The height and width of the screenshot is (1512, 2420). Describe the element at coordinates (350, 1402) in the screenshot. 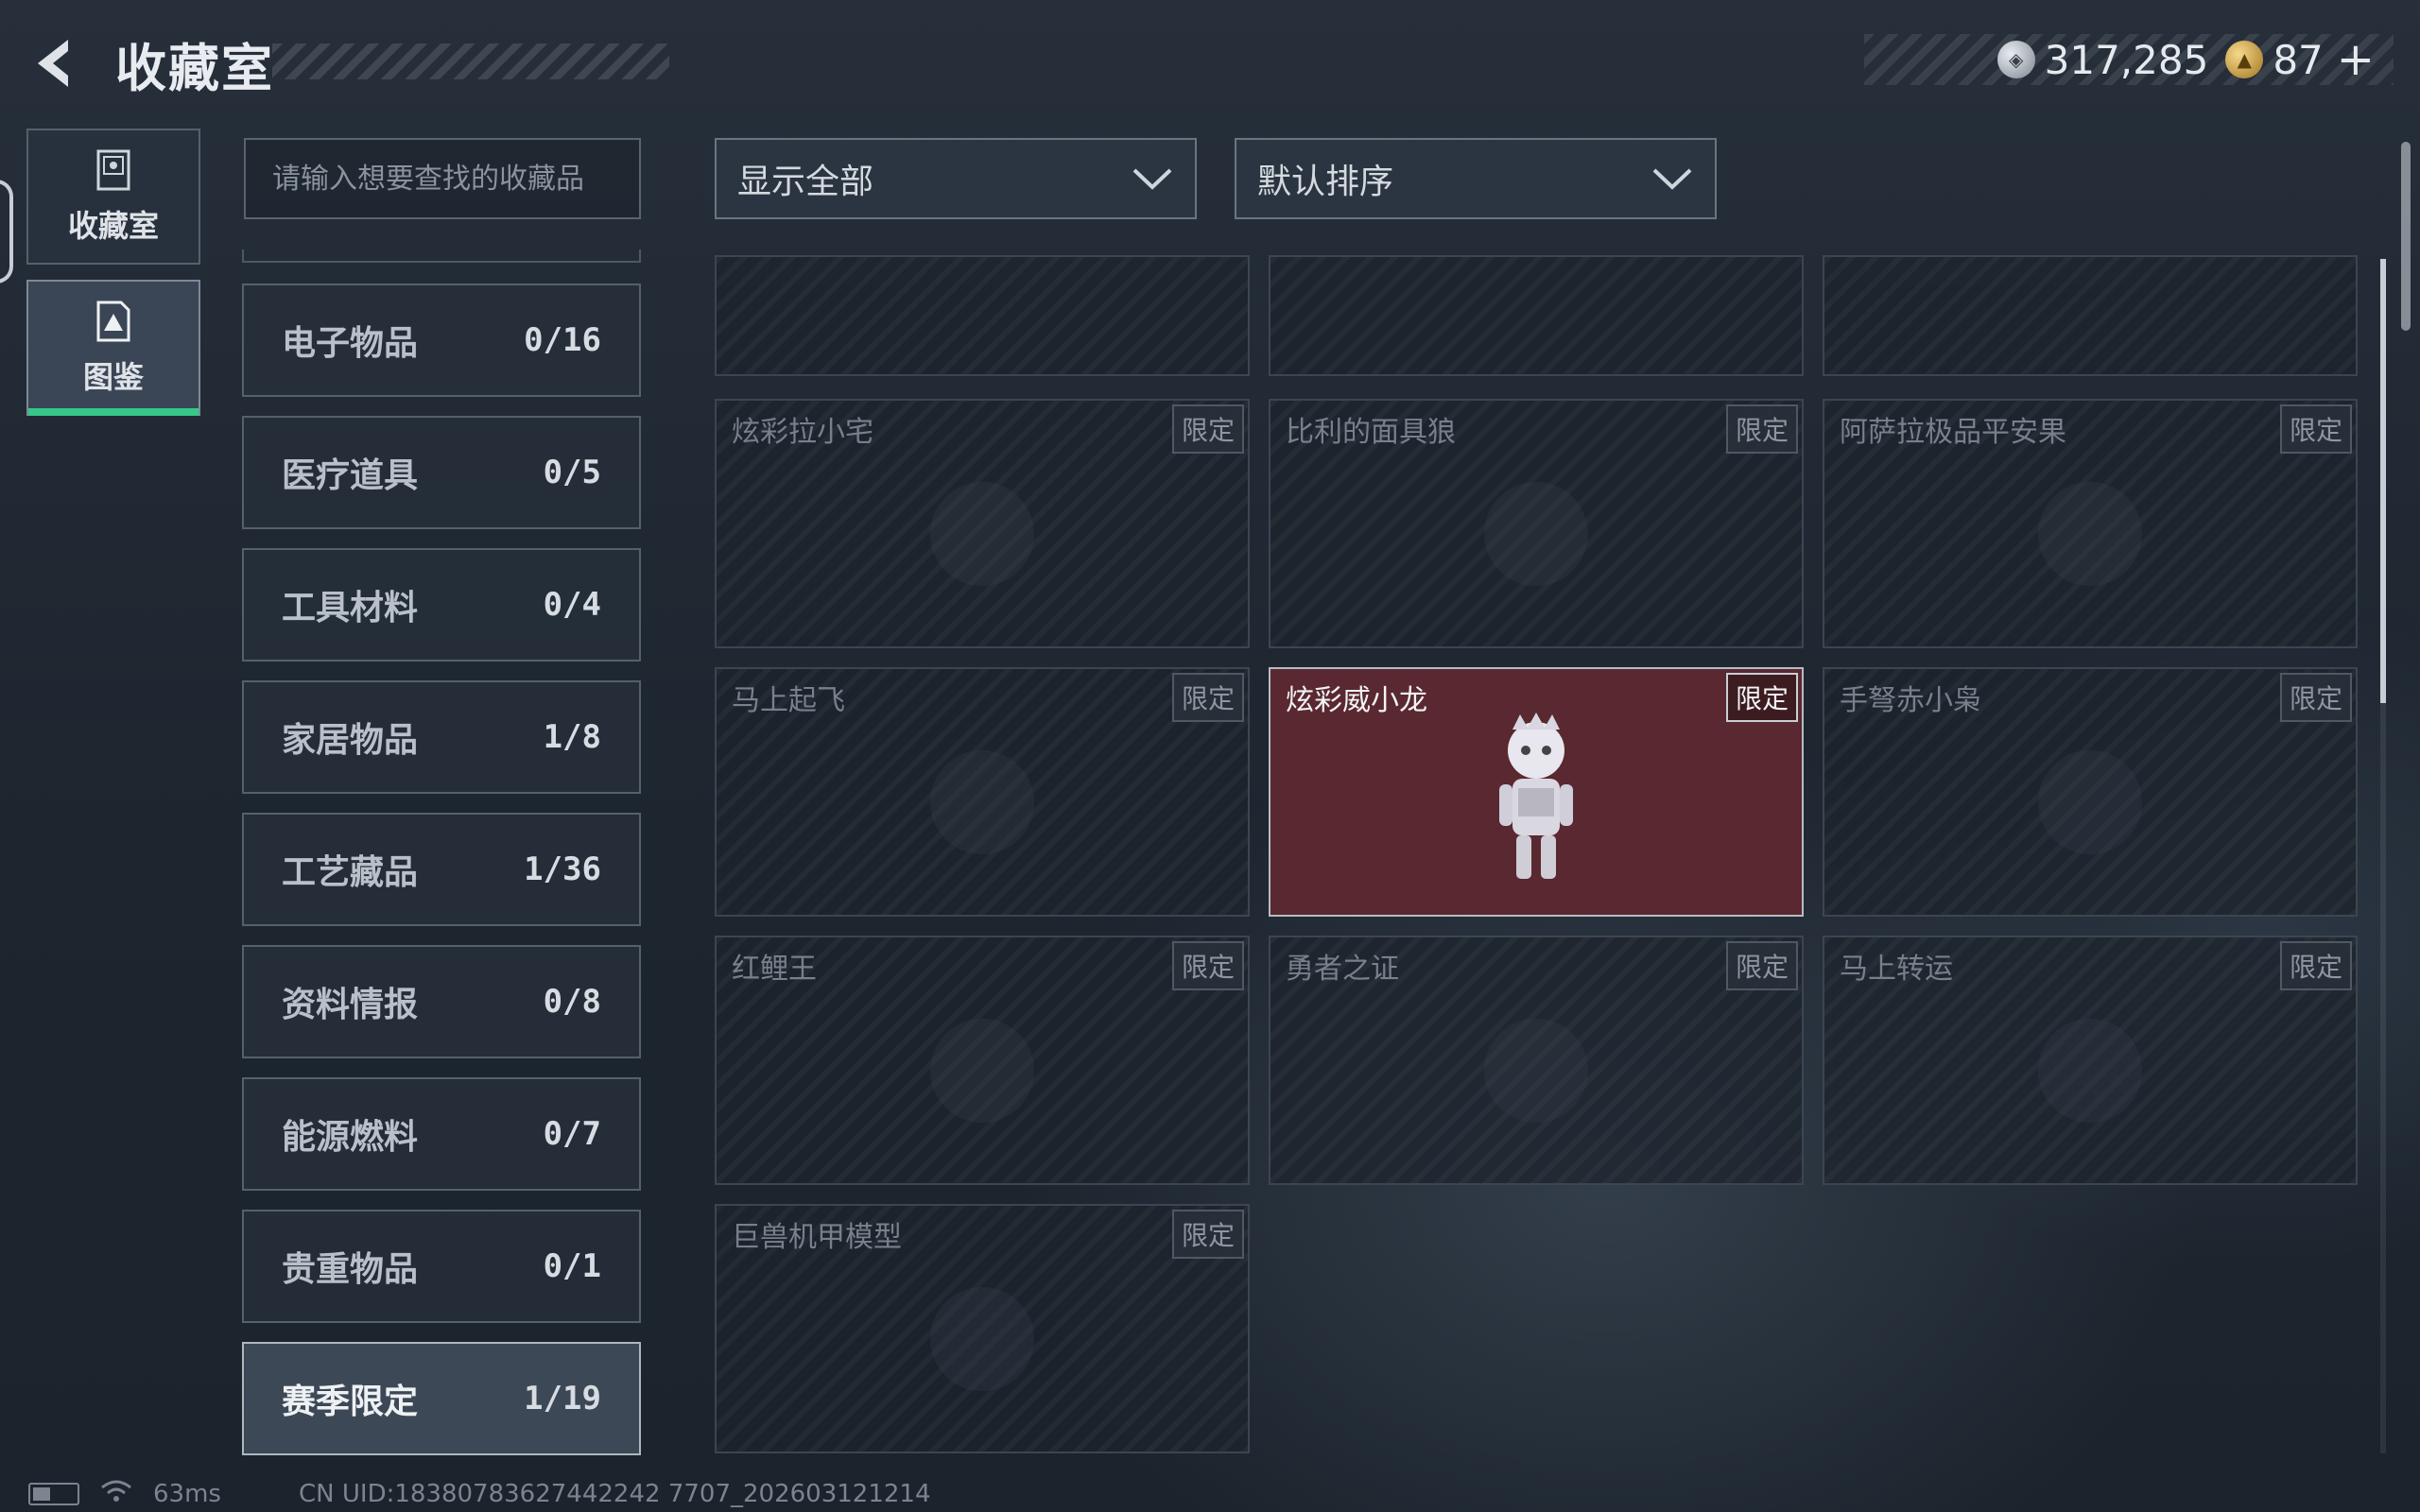

I see `category-name: 赛季限定` at that location.